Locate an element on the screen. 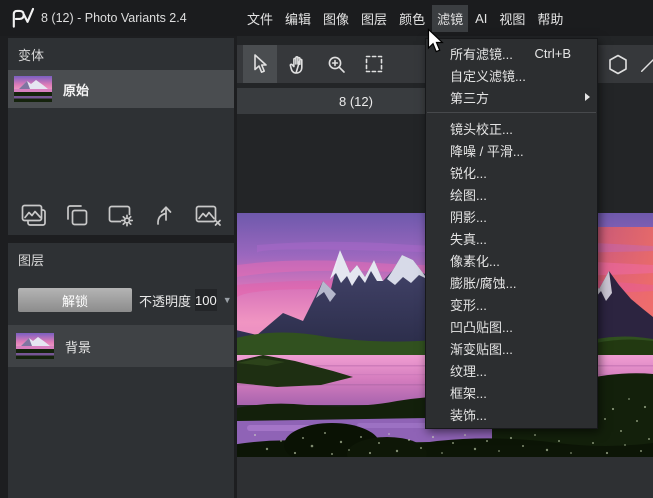  layer-label: 背景 is located at coordinates (78, 347).